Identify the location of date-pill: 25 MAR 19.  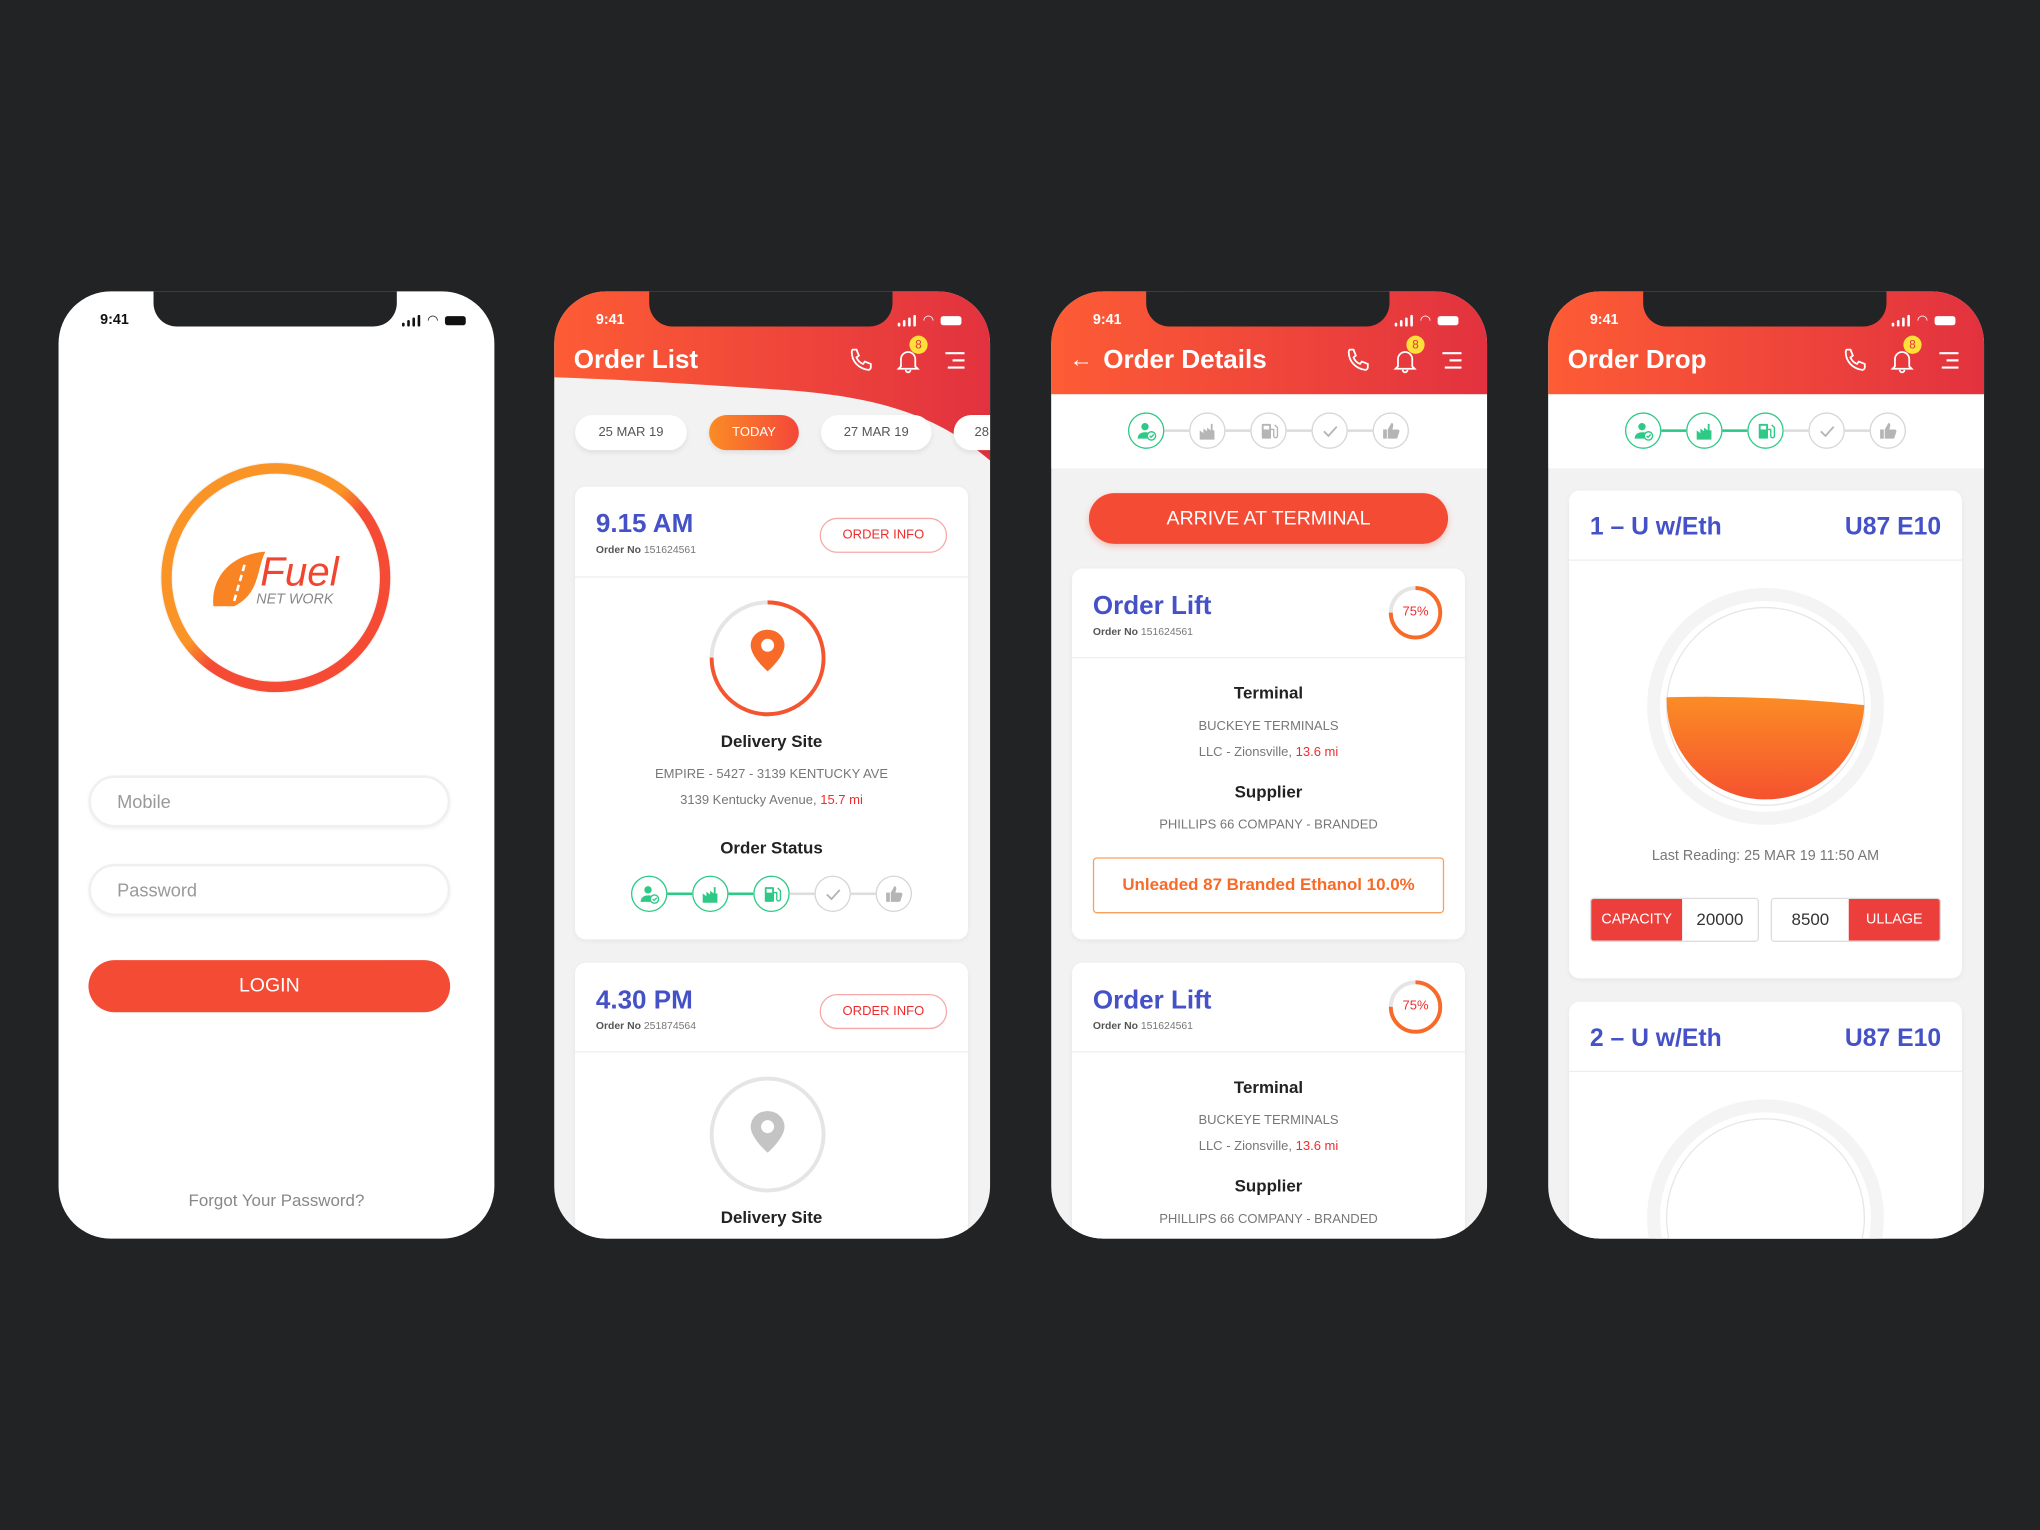
(631, 433).